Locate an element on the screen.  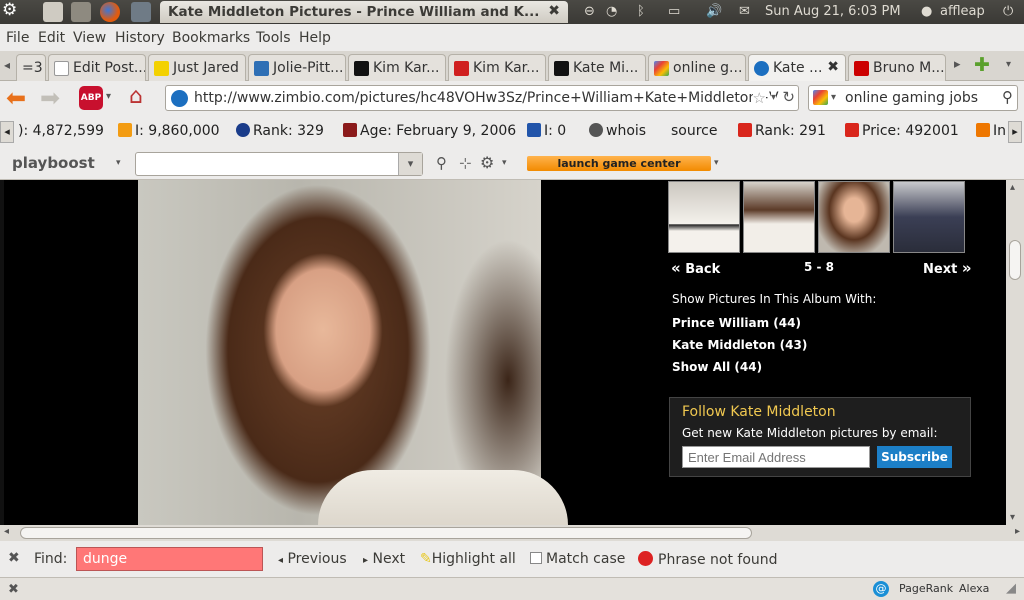
new-tab-icon: ✚ is located at coordinates (982, 65).